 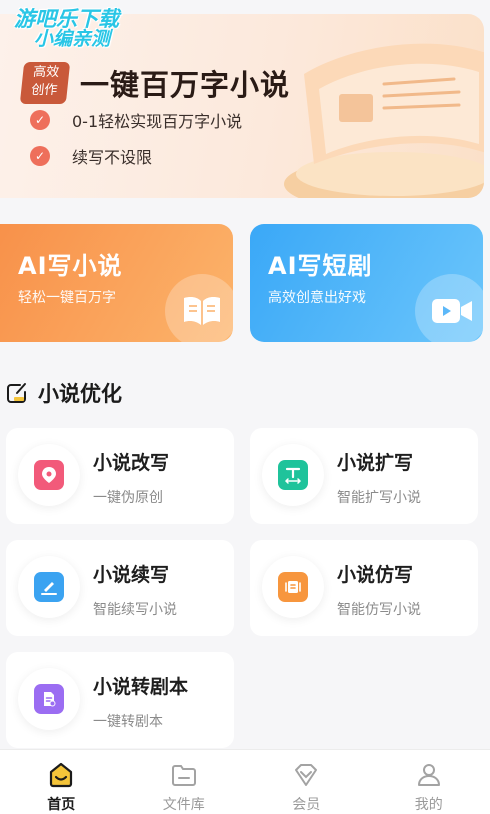 I want to click on profile-icon, so click(x=429, y=775).